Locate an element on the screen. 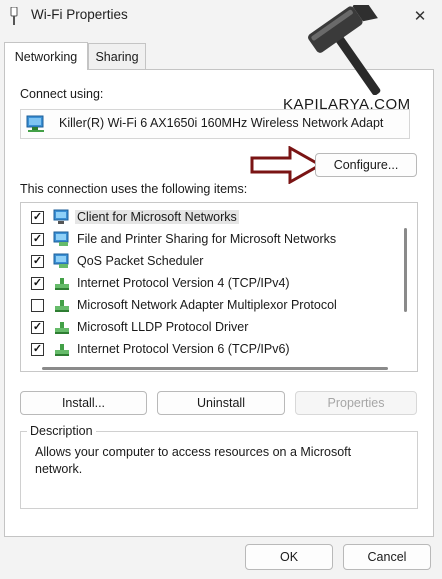 Image resolution: width=442 pixels, height=579 pixels. horizontal-scrollbar is located at coordinates (215, 368).